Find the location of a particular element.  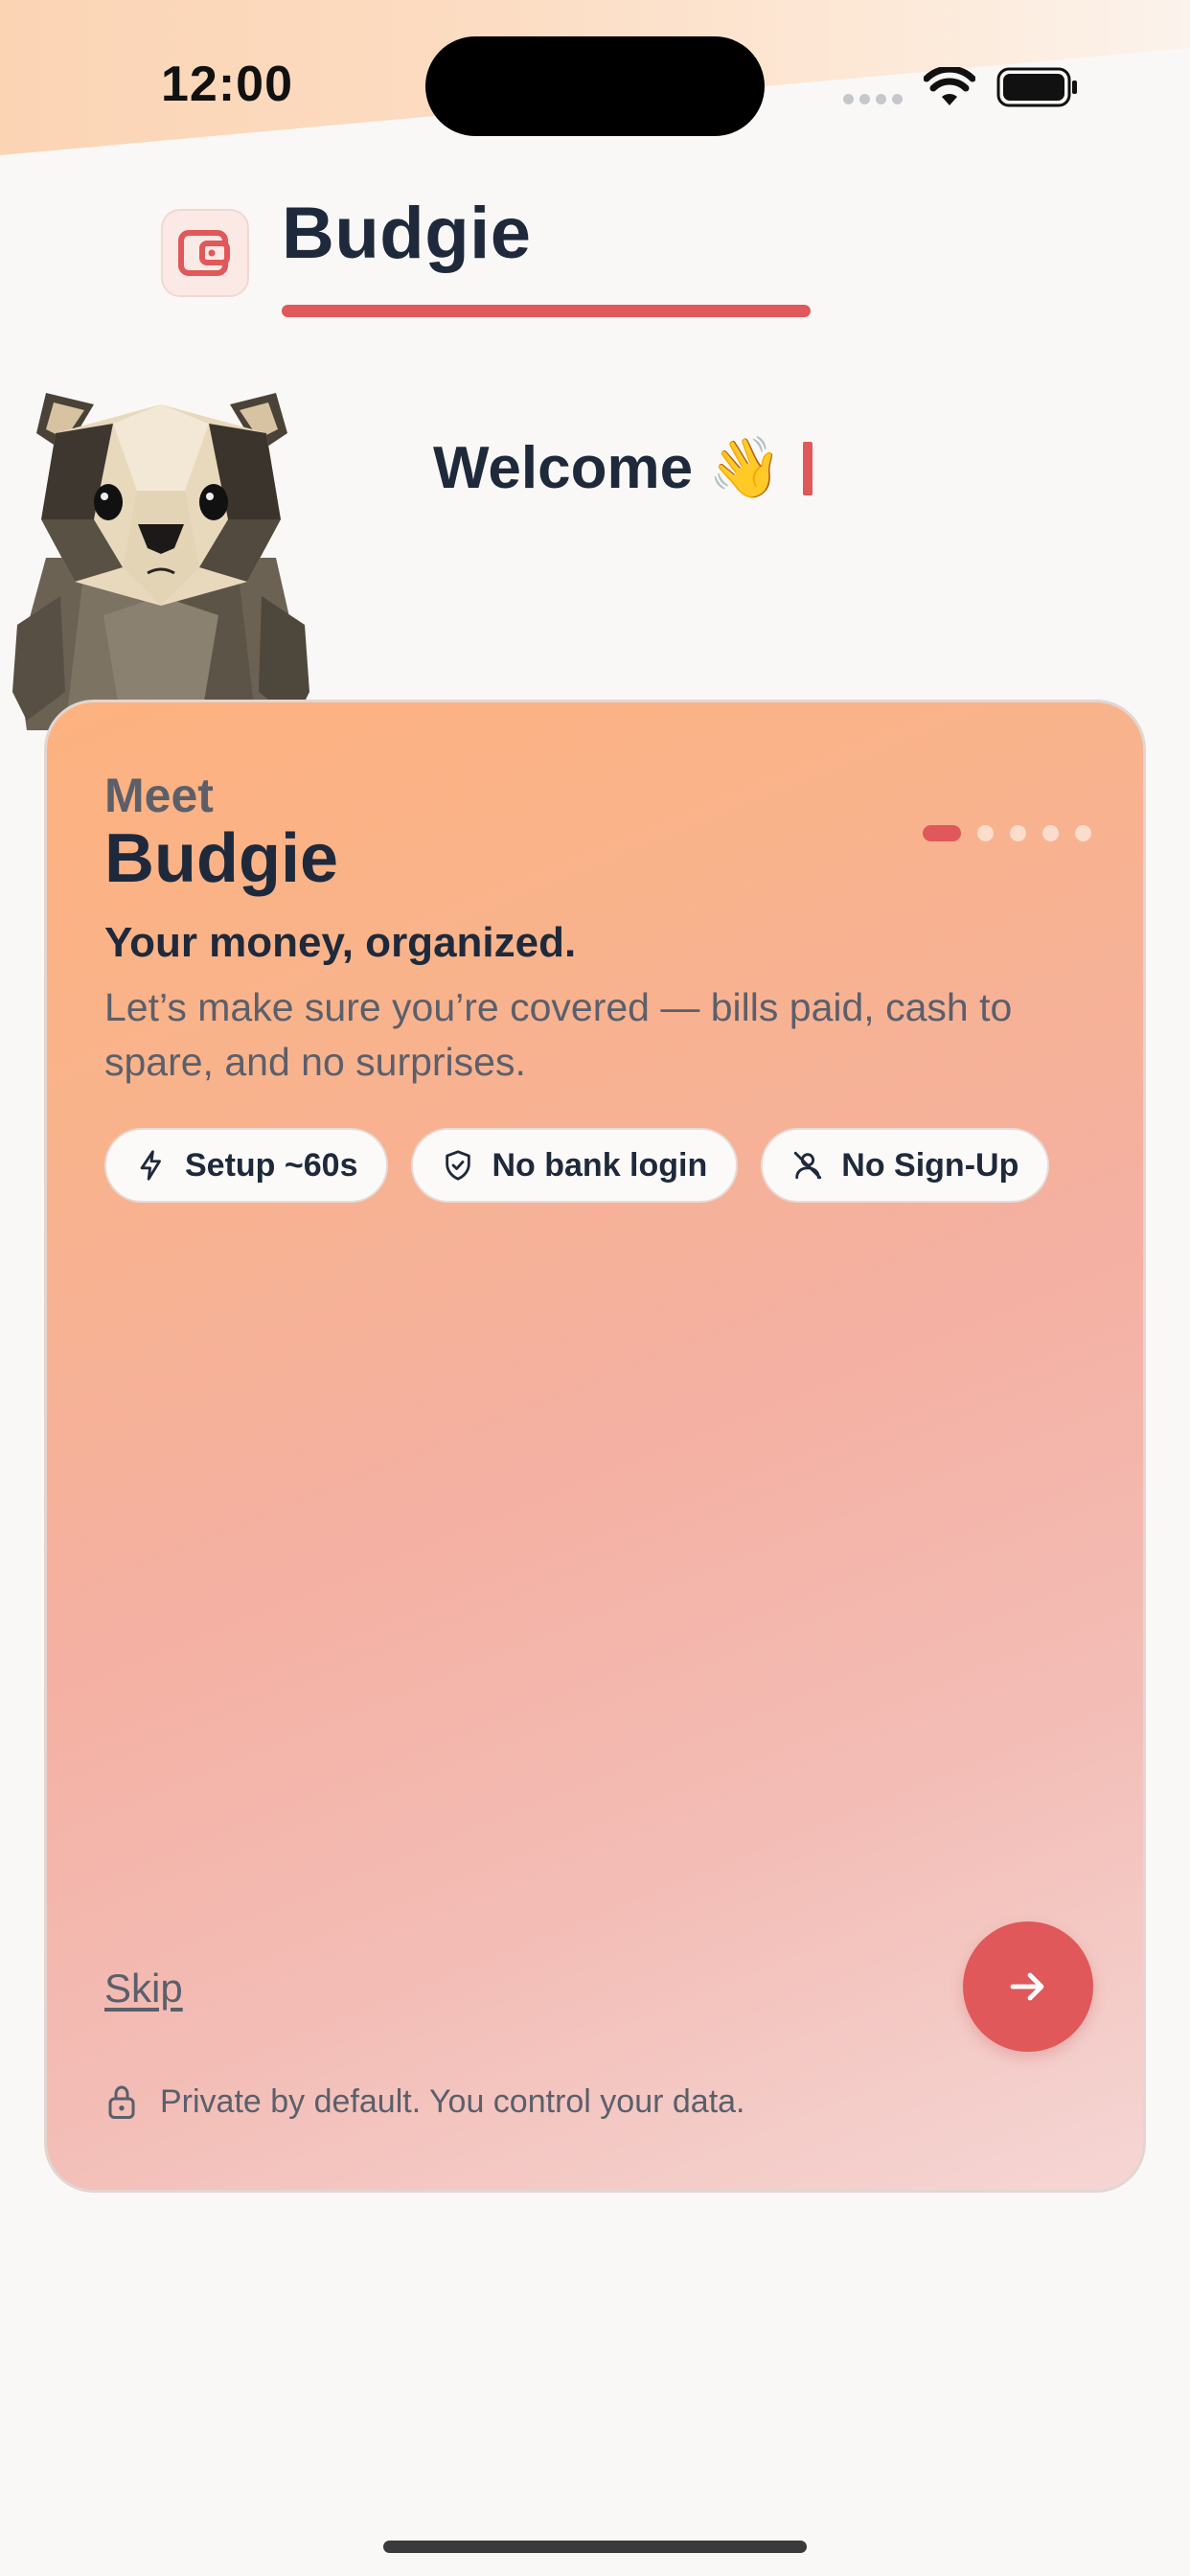

chip-setup-time: Setup ~60s is located at coordinates (247, 1165).